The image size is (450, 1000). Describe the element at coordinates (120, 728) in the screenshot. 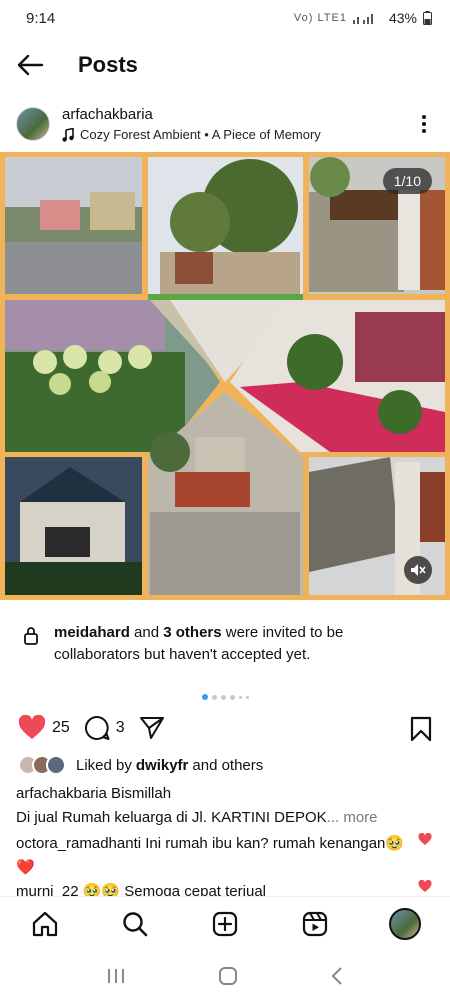

I see `comment-count: 3` at that location.